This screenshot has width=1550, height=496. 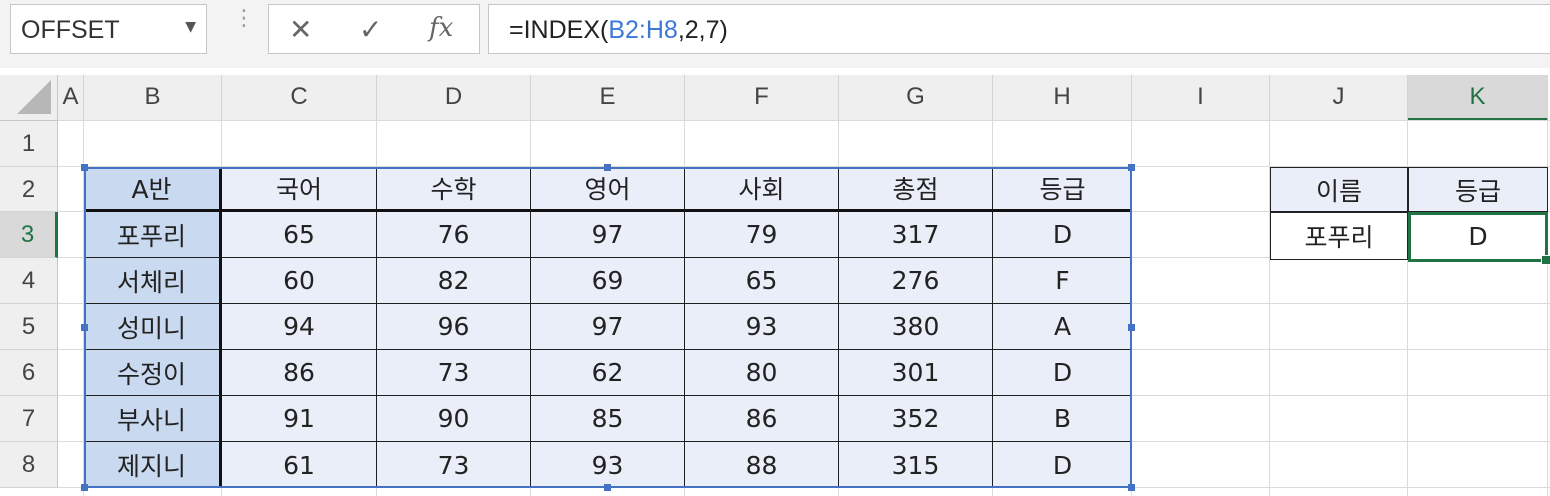 I want to click on column-header-j: J, so click(x=1339, y=98).